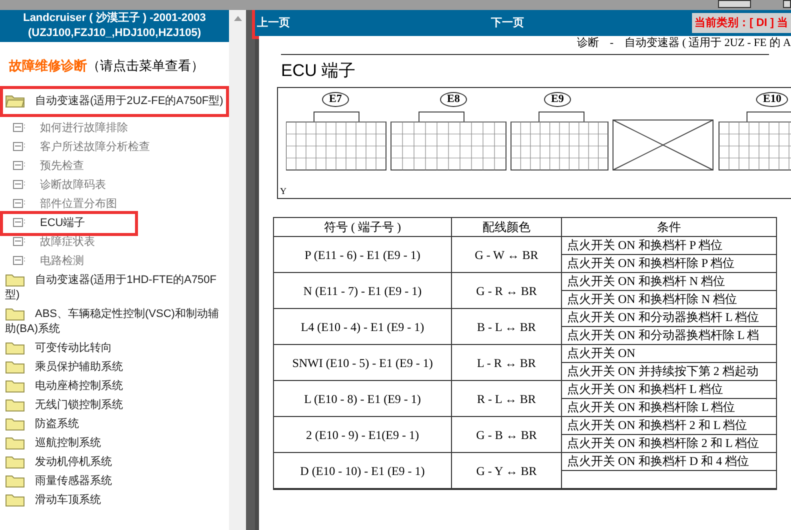 This screenshot has height=530, width=791. I want to click on document-title: ECU 端子, so click(319, 71).